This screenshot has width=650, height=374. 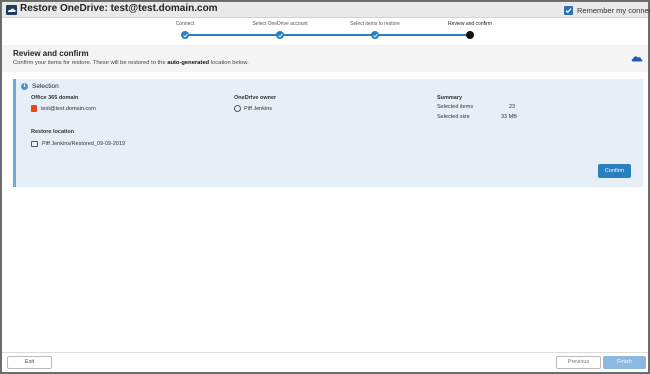 What do you see at coordinates (325, 362) in the screenshot?
I see `wizard-footer: Exit Previous Finish` at bounding box center [325, 362].